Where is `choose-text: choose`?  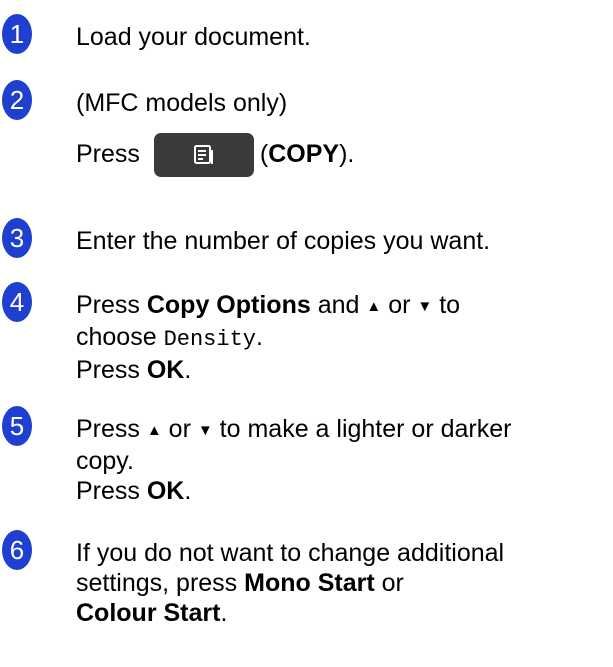 choose-text: choose is located at coordinates (116, 337).